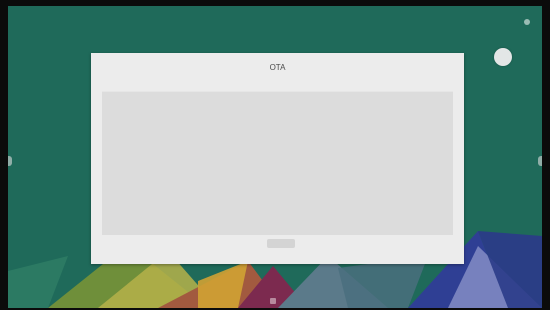 This screenshot has width=550, height=310. Describe the element at coordinates (281, 243) in the screenshot. I see `dialog-confirm-button` at that location.